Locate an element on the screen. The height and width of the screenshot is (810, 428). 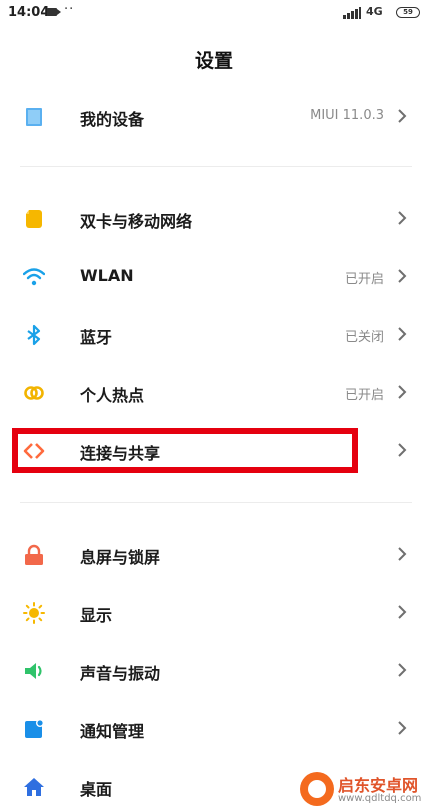
battery-icon: 59 is located at coordinates (408, 12).